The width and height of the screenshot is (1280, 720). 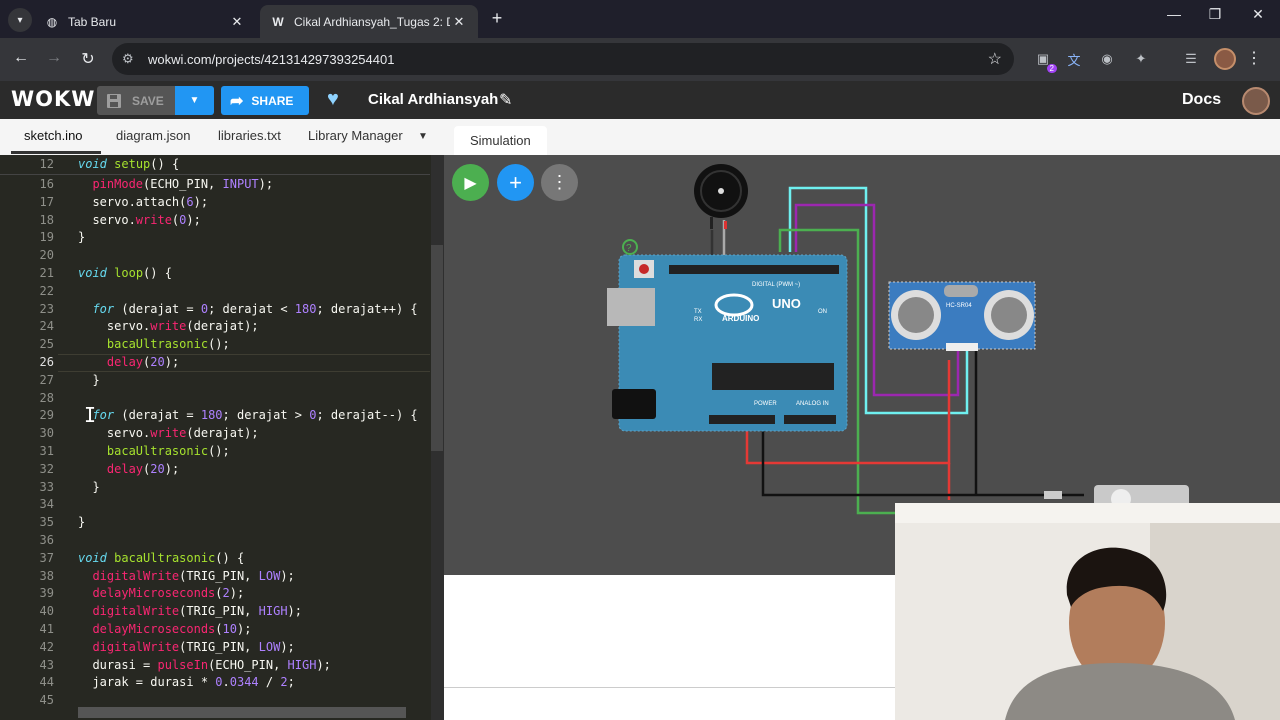 I want to click on browser-tab-new: ◍ Tab Baru ✕, so click(x=145, y=21).